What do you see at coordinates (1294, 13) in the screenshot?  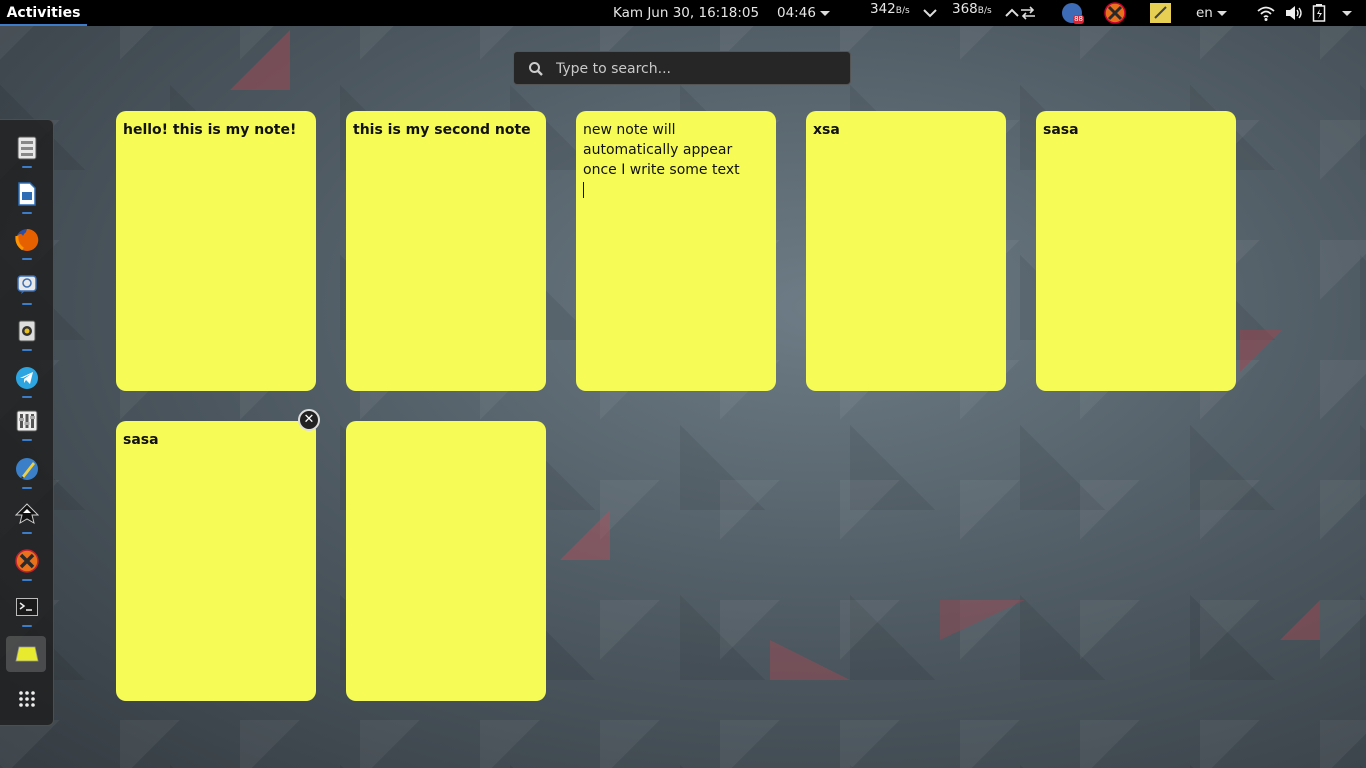 I see `volume-icon` at bounding box center [1294, 13].